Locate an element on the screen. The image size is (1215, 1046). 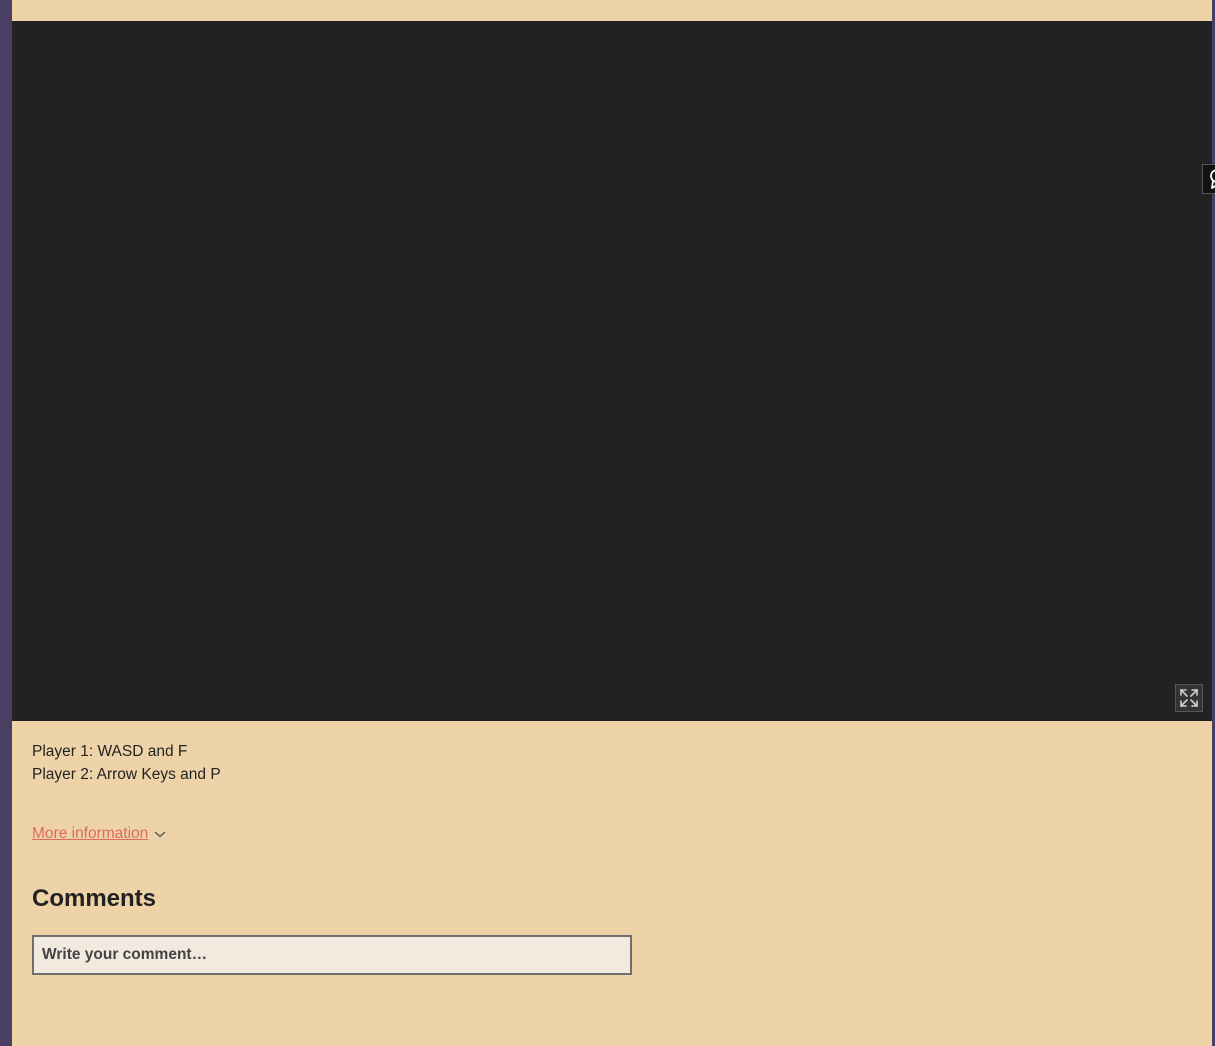
fullscreen-button is located at coordinates (1189, 698).